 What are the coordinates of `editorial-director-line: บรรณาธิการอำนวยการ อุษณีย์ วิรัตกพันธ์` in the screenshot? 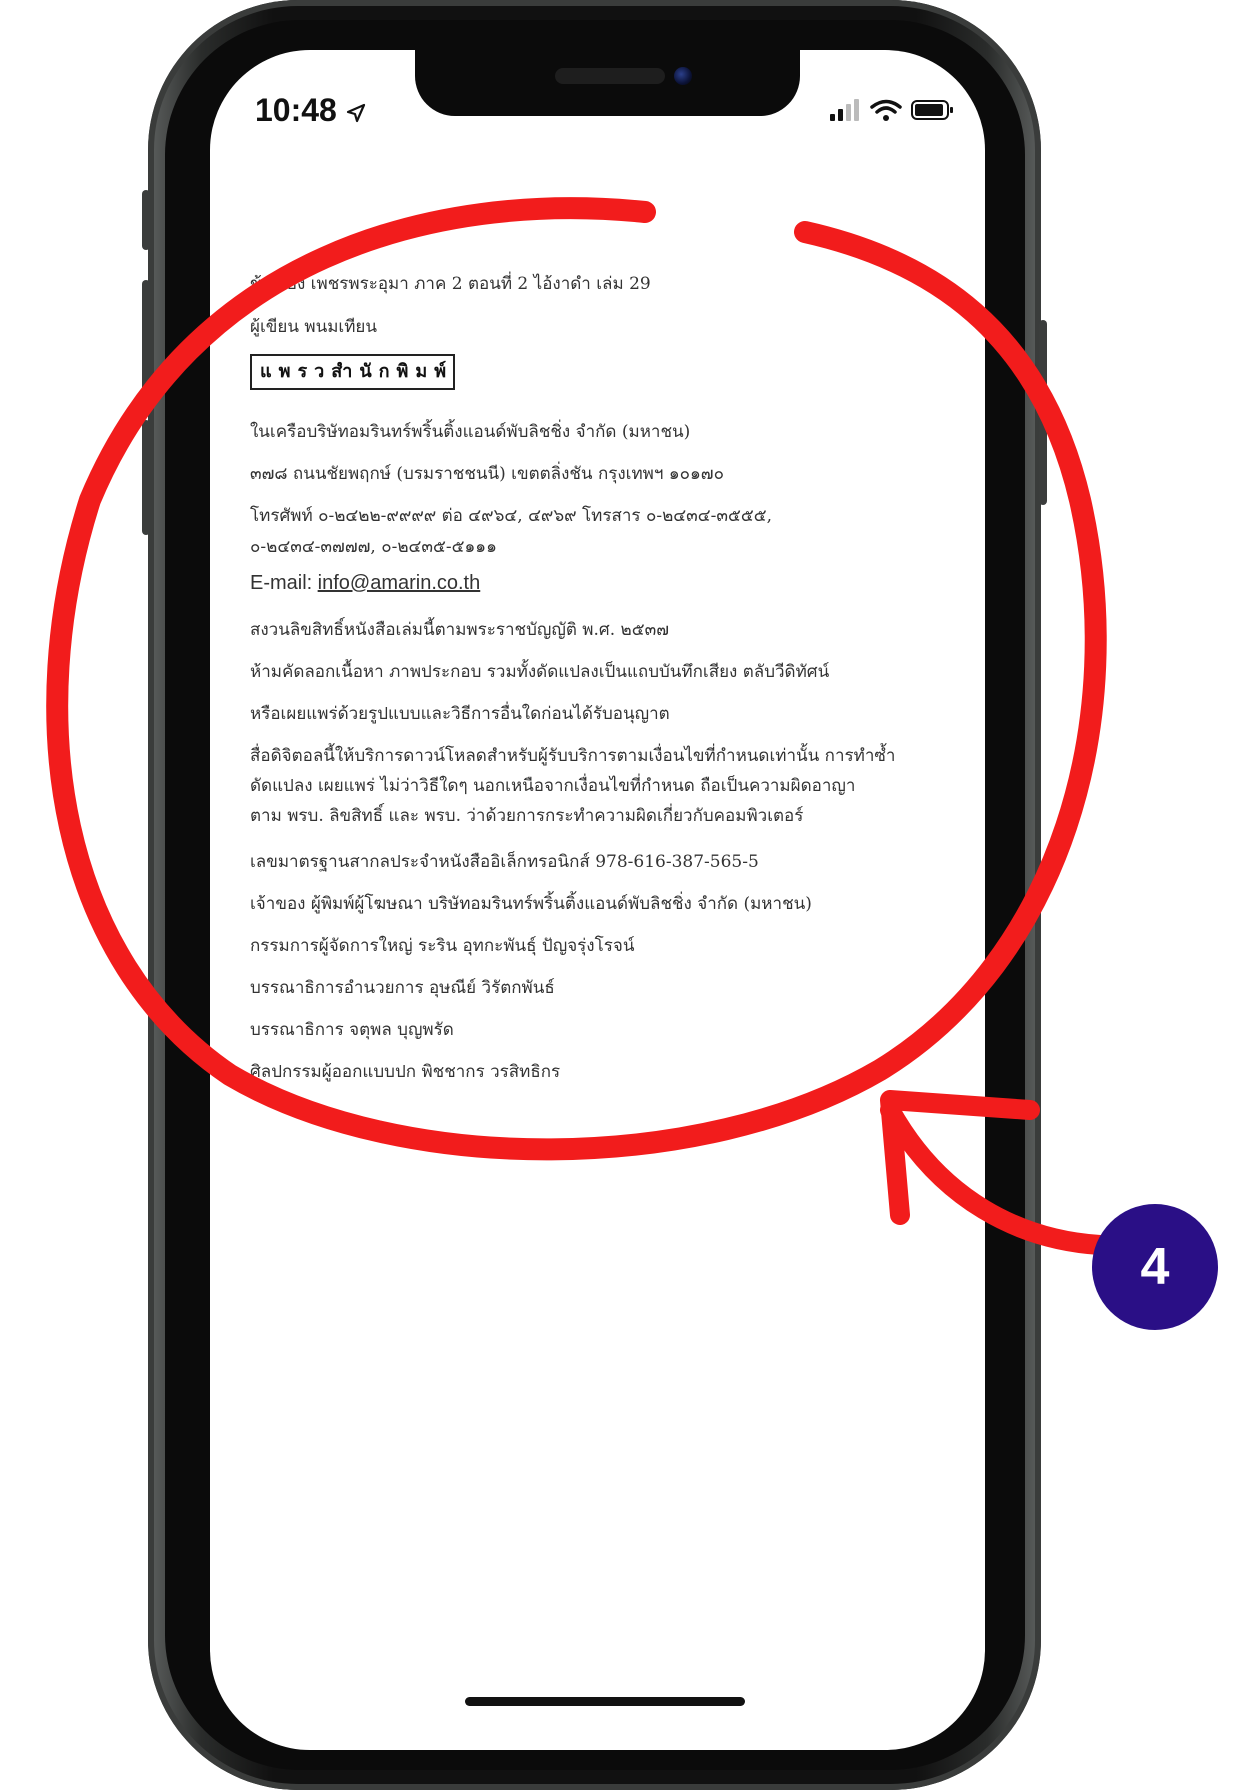 It's located at (402, 988).